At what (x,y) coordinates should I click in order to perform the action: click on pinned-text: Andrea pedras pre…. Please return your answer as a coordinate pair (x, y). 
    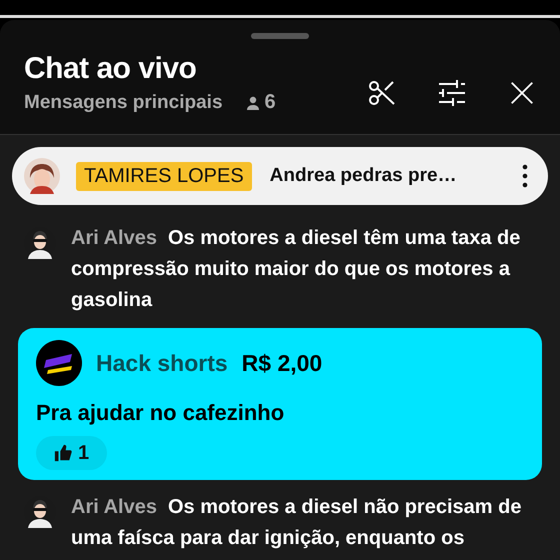
    Looking at the image, I should click on (364, 176).